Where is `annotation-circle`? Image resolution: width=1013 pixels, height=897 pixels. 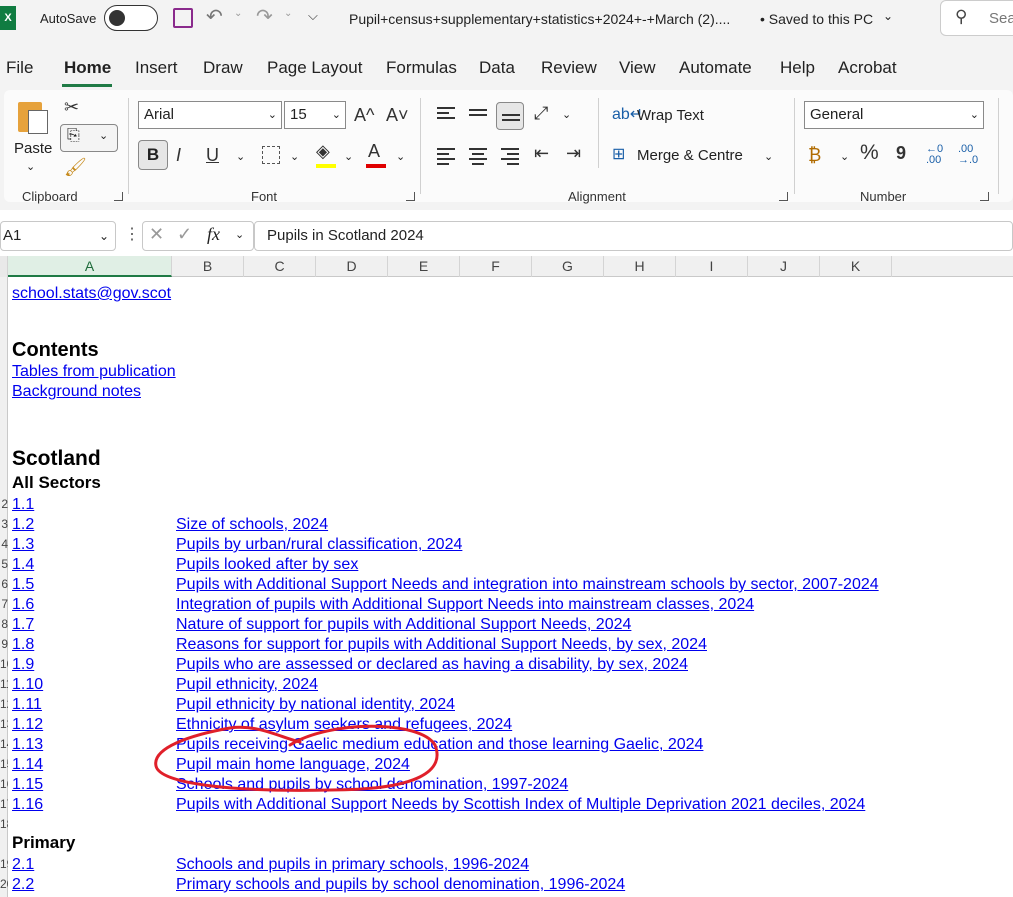
annotation-circle is located at coordinates (296, 758).